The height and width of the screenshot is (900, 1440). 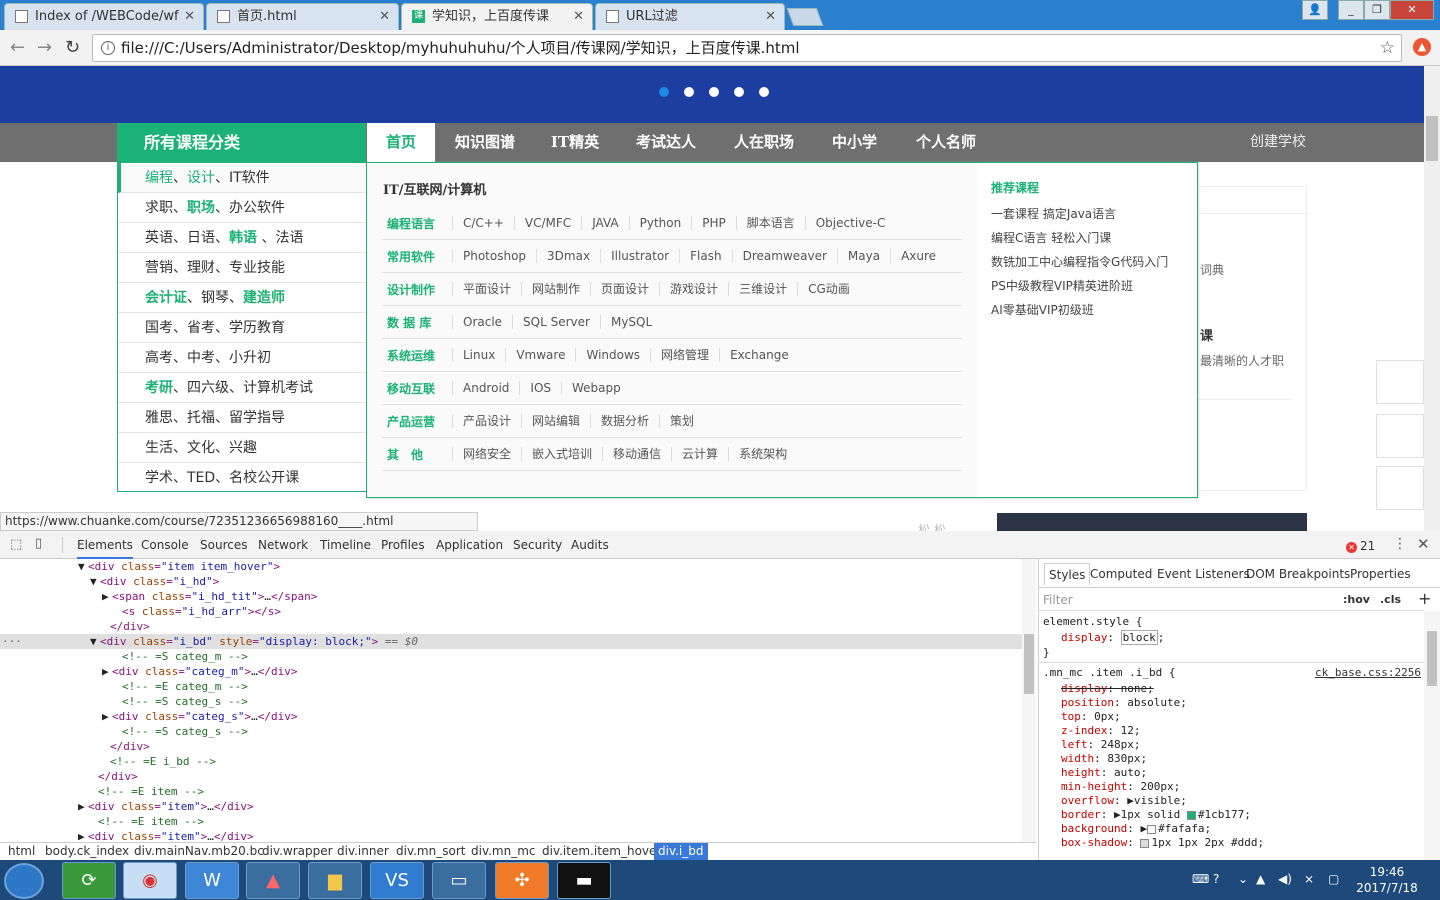 What do you see at coordinates (630, 322) in the screenshot?
I see `panel-row-link: MySQL` at bounding box center [630, 322].